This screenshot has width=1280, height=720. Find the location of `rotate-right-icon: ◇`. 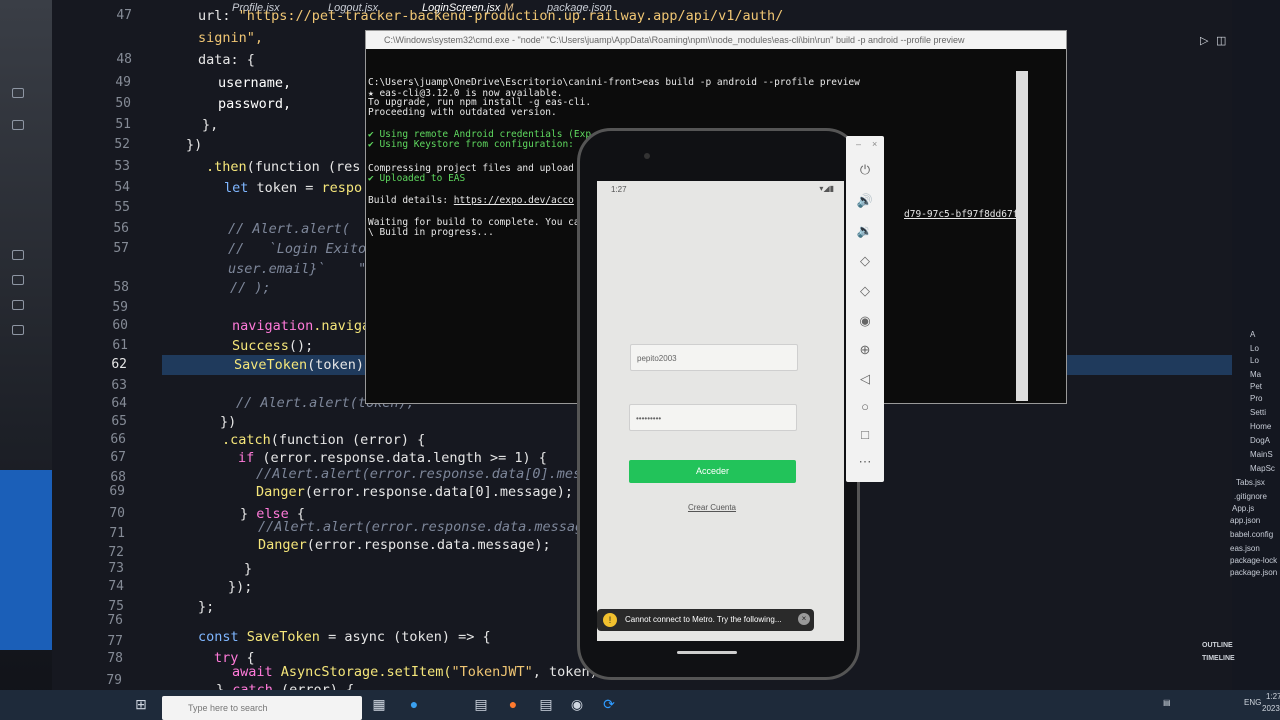

rotate-right-icon: ◇ is located at coordinates (865, 291).